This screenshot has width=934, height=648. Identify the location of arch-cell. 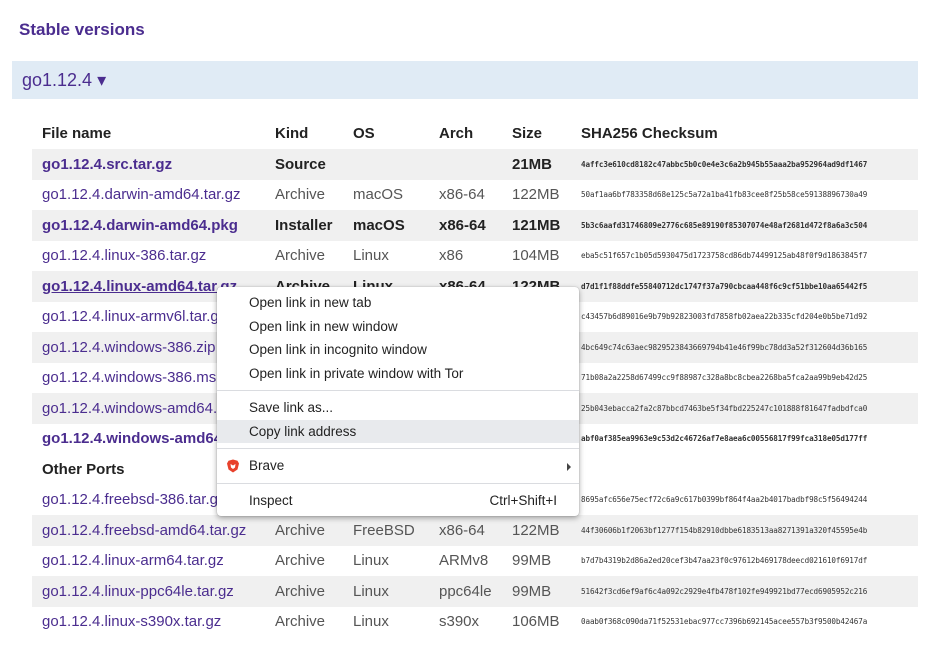
(465, 164).